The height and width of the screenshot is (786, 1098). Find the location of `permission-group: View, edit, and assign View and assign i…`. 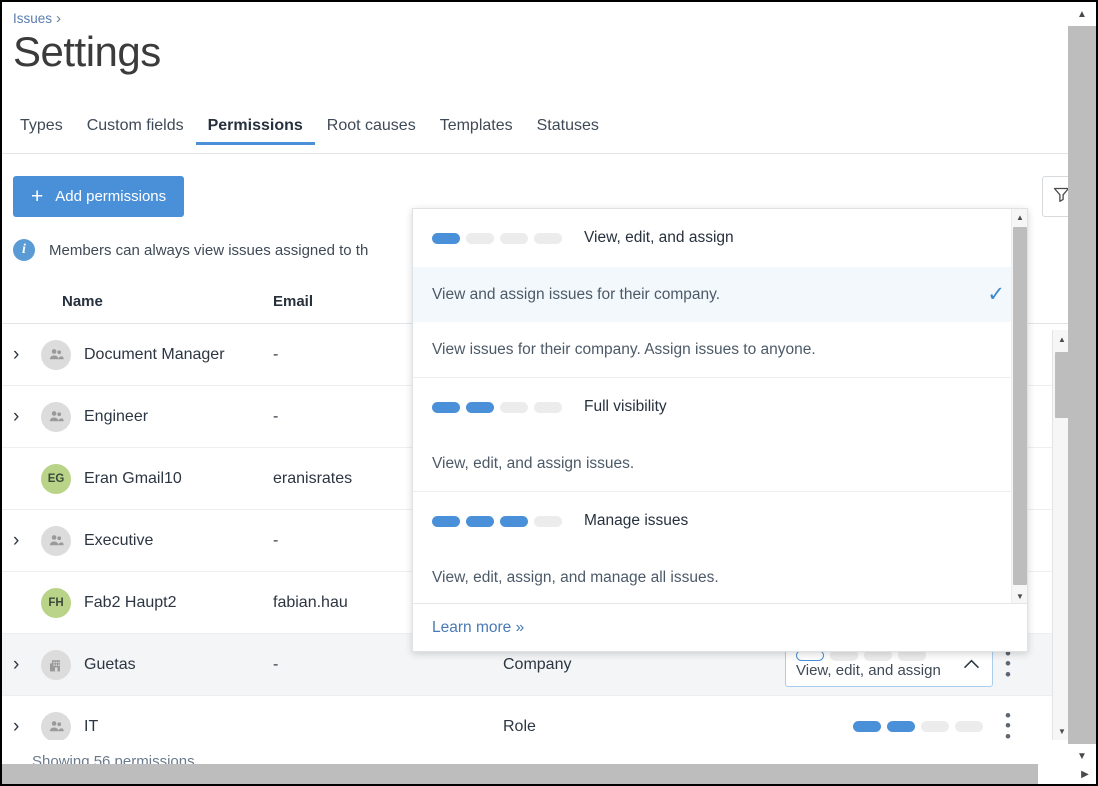

permission-group: View, edit, and assign View and assign i… is located at coordinates (720, 293).